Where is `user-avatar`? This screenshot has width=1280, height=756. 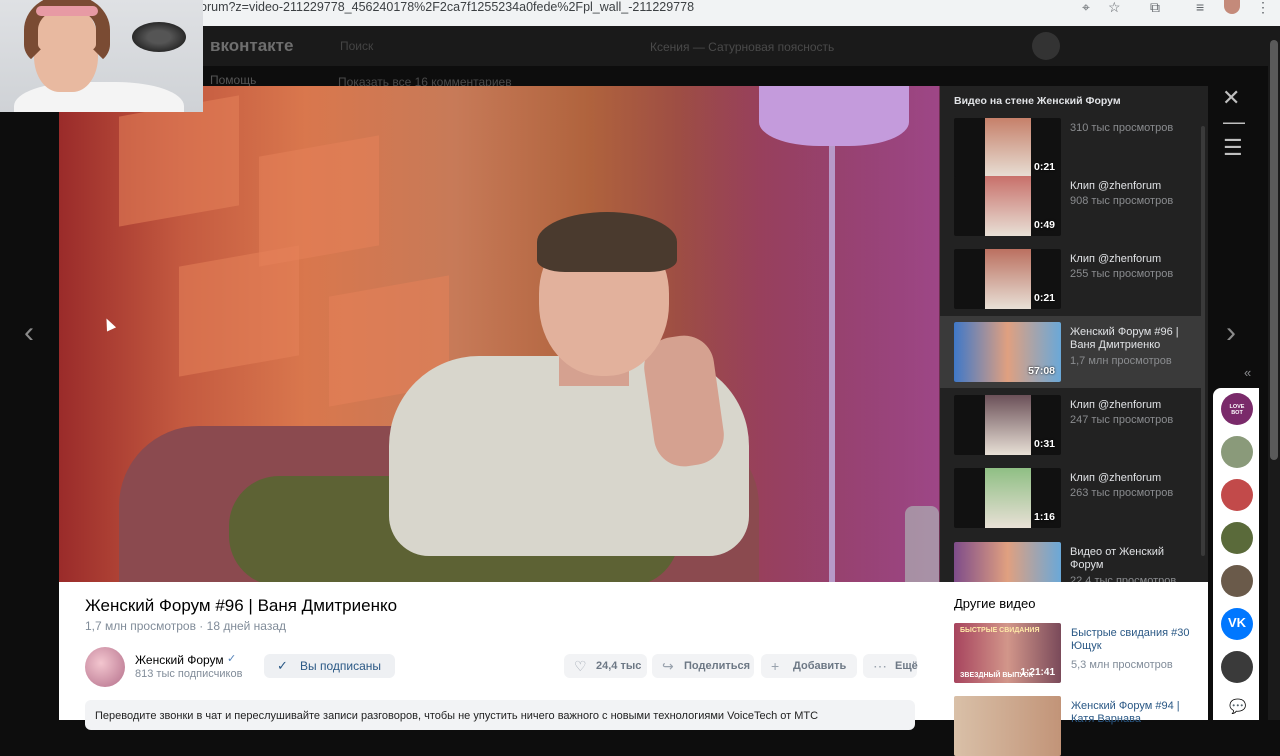 user-avatar is located at coordinates (1046, 46).